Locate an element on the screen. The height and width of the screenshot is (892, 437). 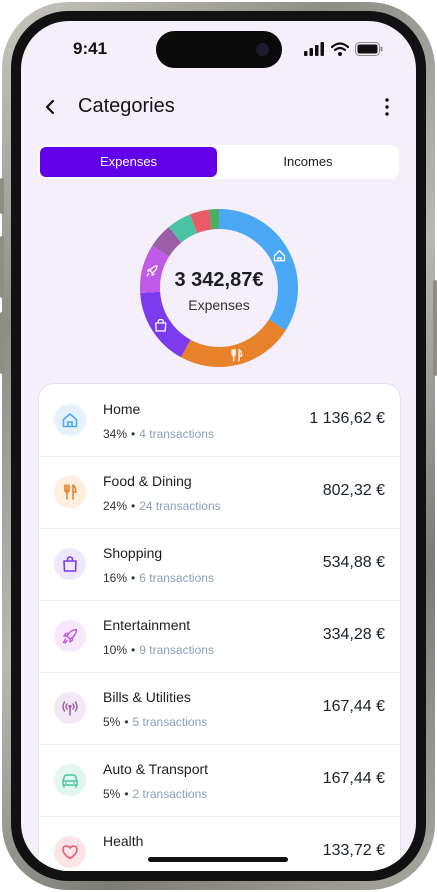
tab-incomes: Incomes is located at coordinates (308, 162).